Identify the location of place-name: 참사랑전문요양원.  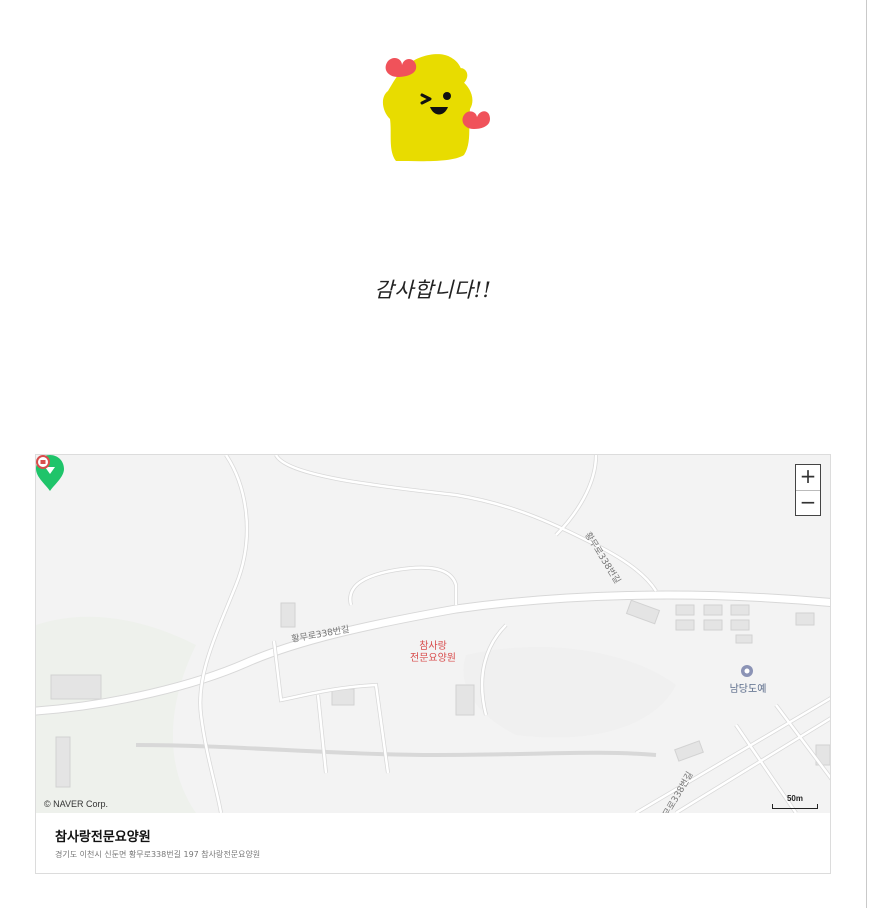
(103, 835).